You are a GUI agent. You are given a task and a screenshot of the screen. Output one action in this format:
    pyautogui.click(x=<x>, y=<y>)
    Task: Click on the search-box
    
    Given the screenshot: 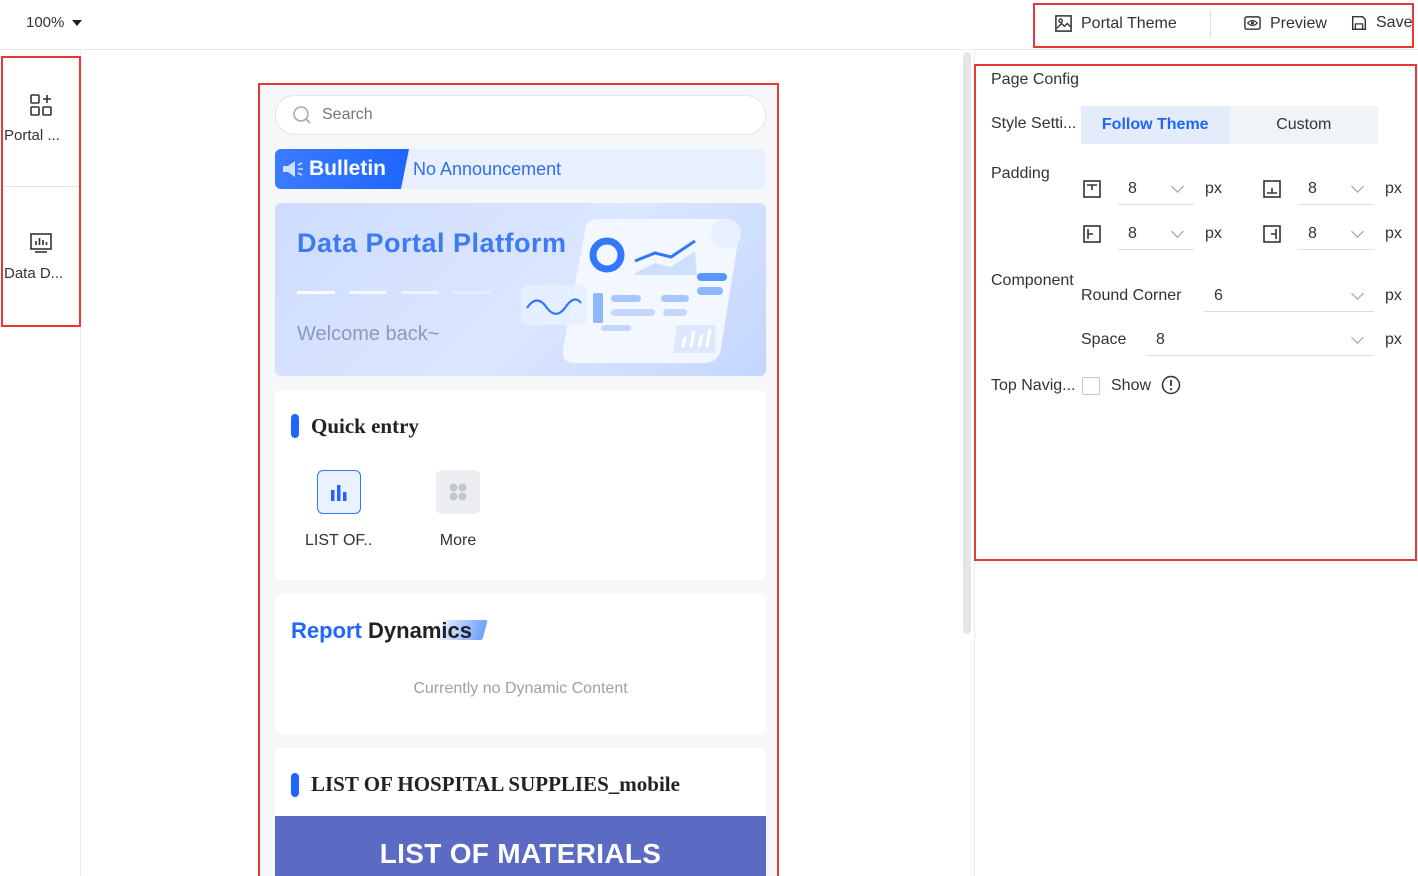 What is the action you would take?
    pyautogui.click(x=520, y=115)
    